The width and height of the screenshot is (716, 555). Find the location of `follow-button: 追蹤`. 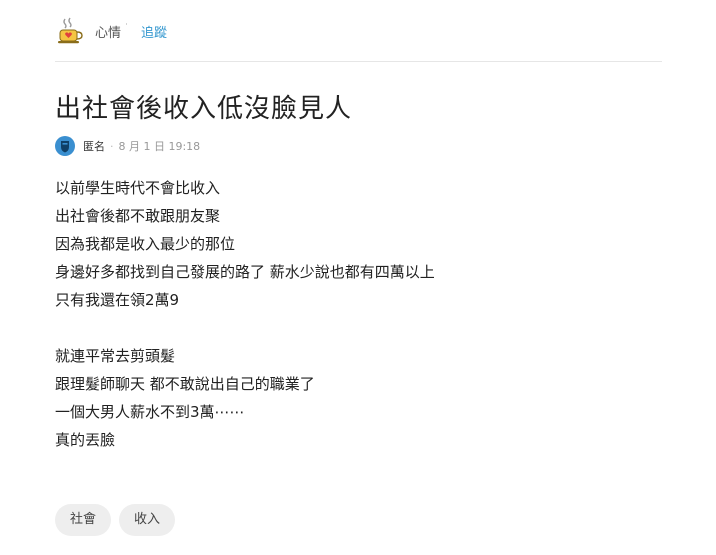

follow-button: 追蹤 is located at coordinates (154, 31).